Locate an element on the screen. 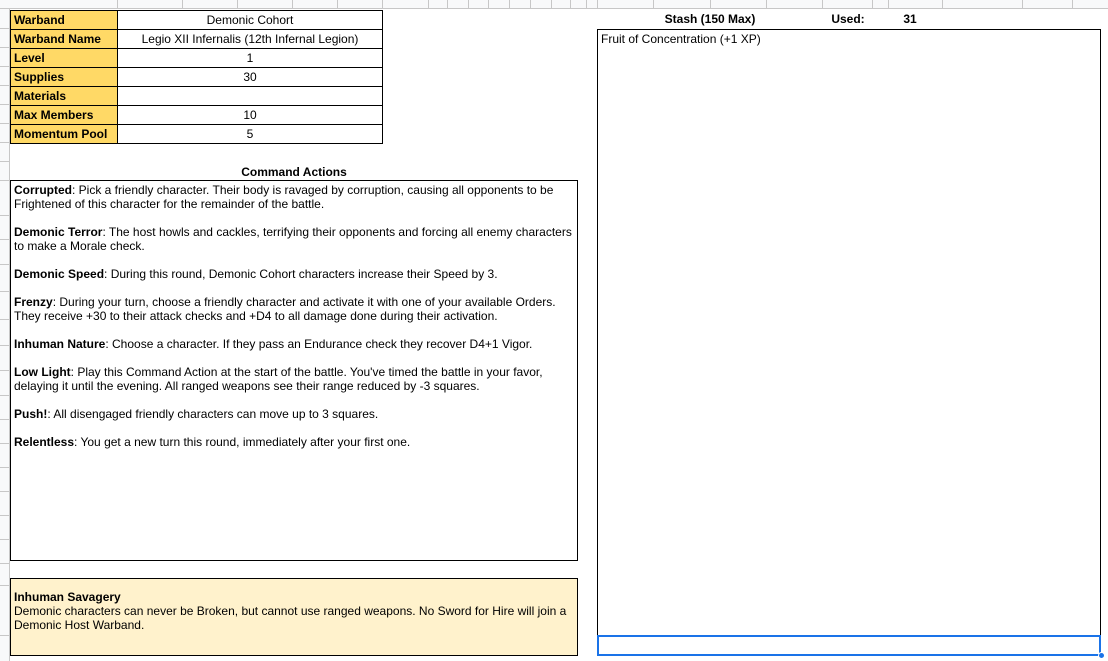  command-action-name: Relentless is located at coordinates (44, 442).